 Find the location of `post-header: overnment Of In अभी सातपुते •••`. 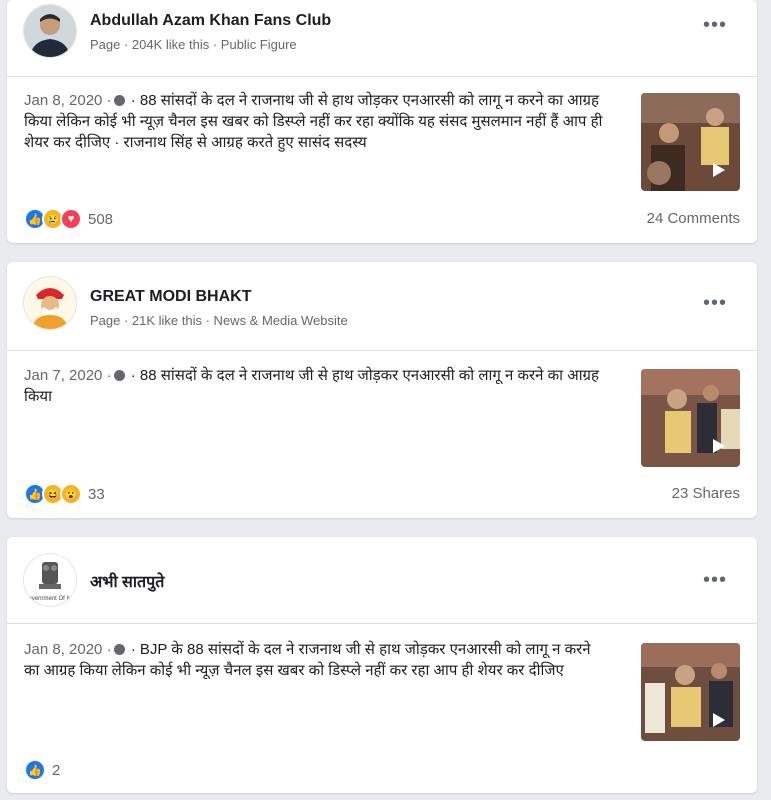

post-header: overnment Of In अभी सातपुते ••• is located at coordinates (382, 580).